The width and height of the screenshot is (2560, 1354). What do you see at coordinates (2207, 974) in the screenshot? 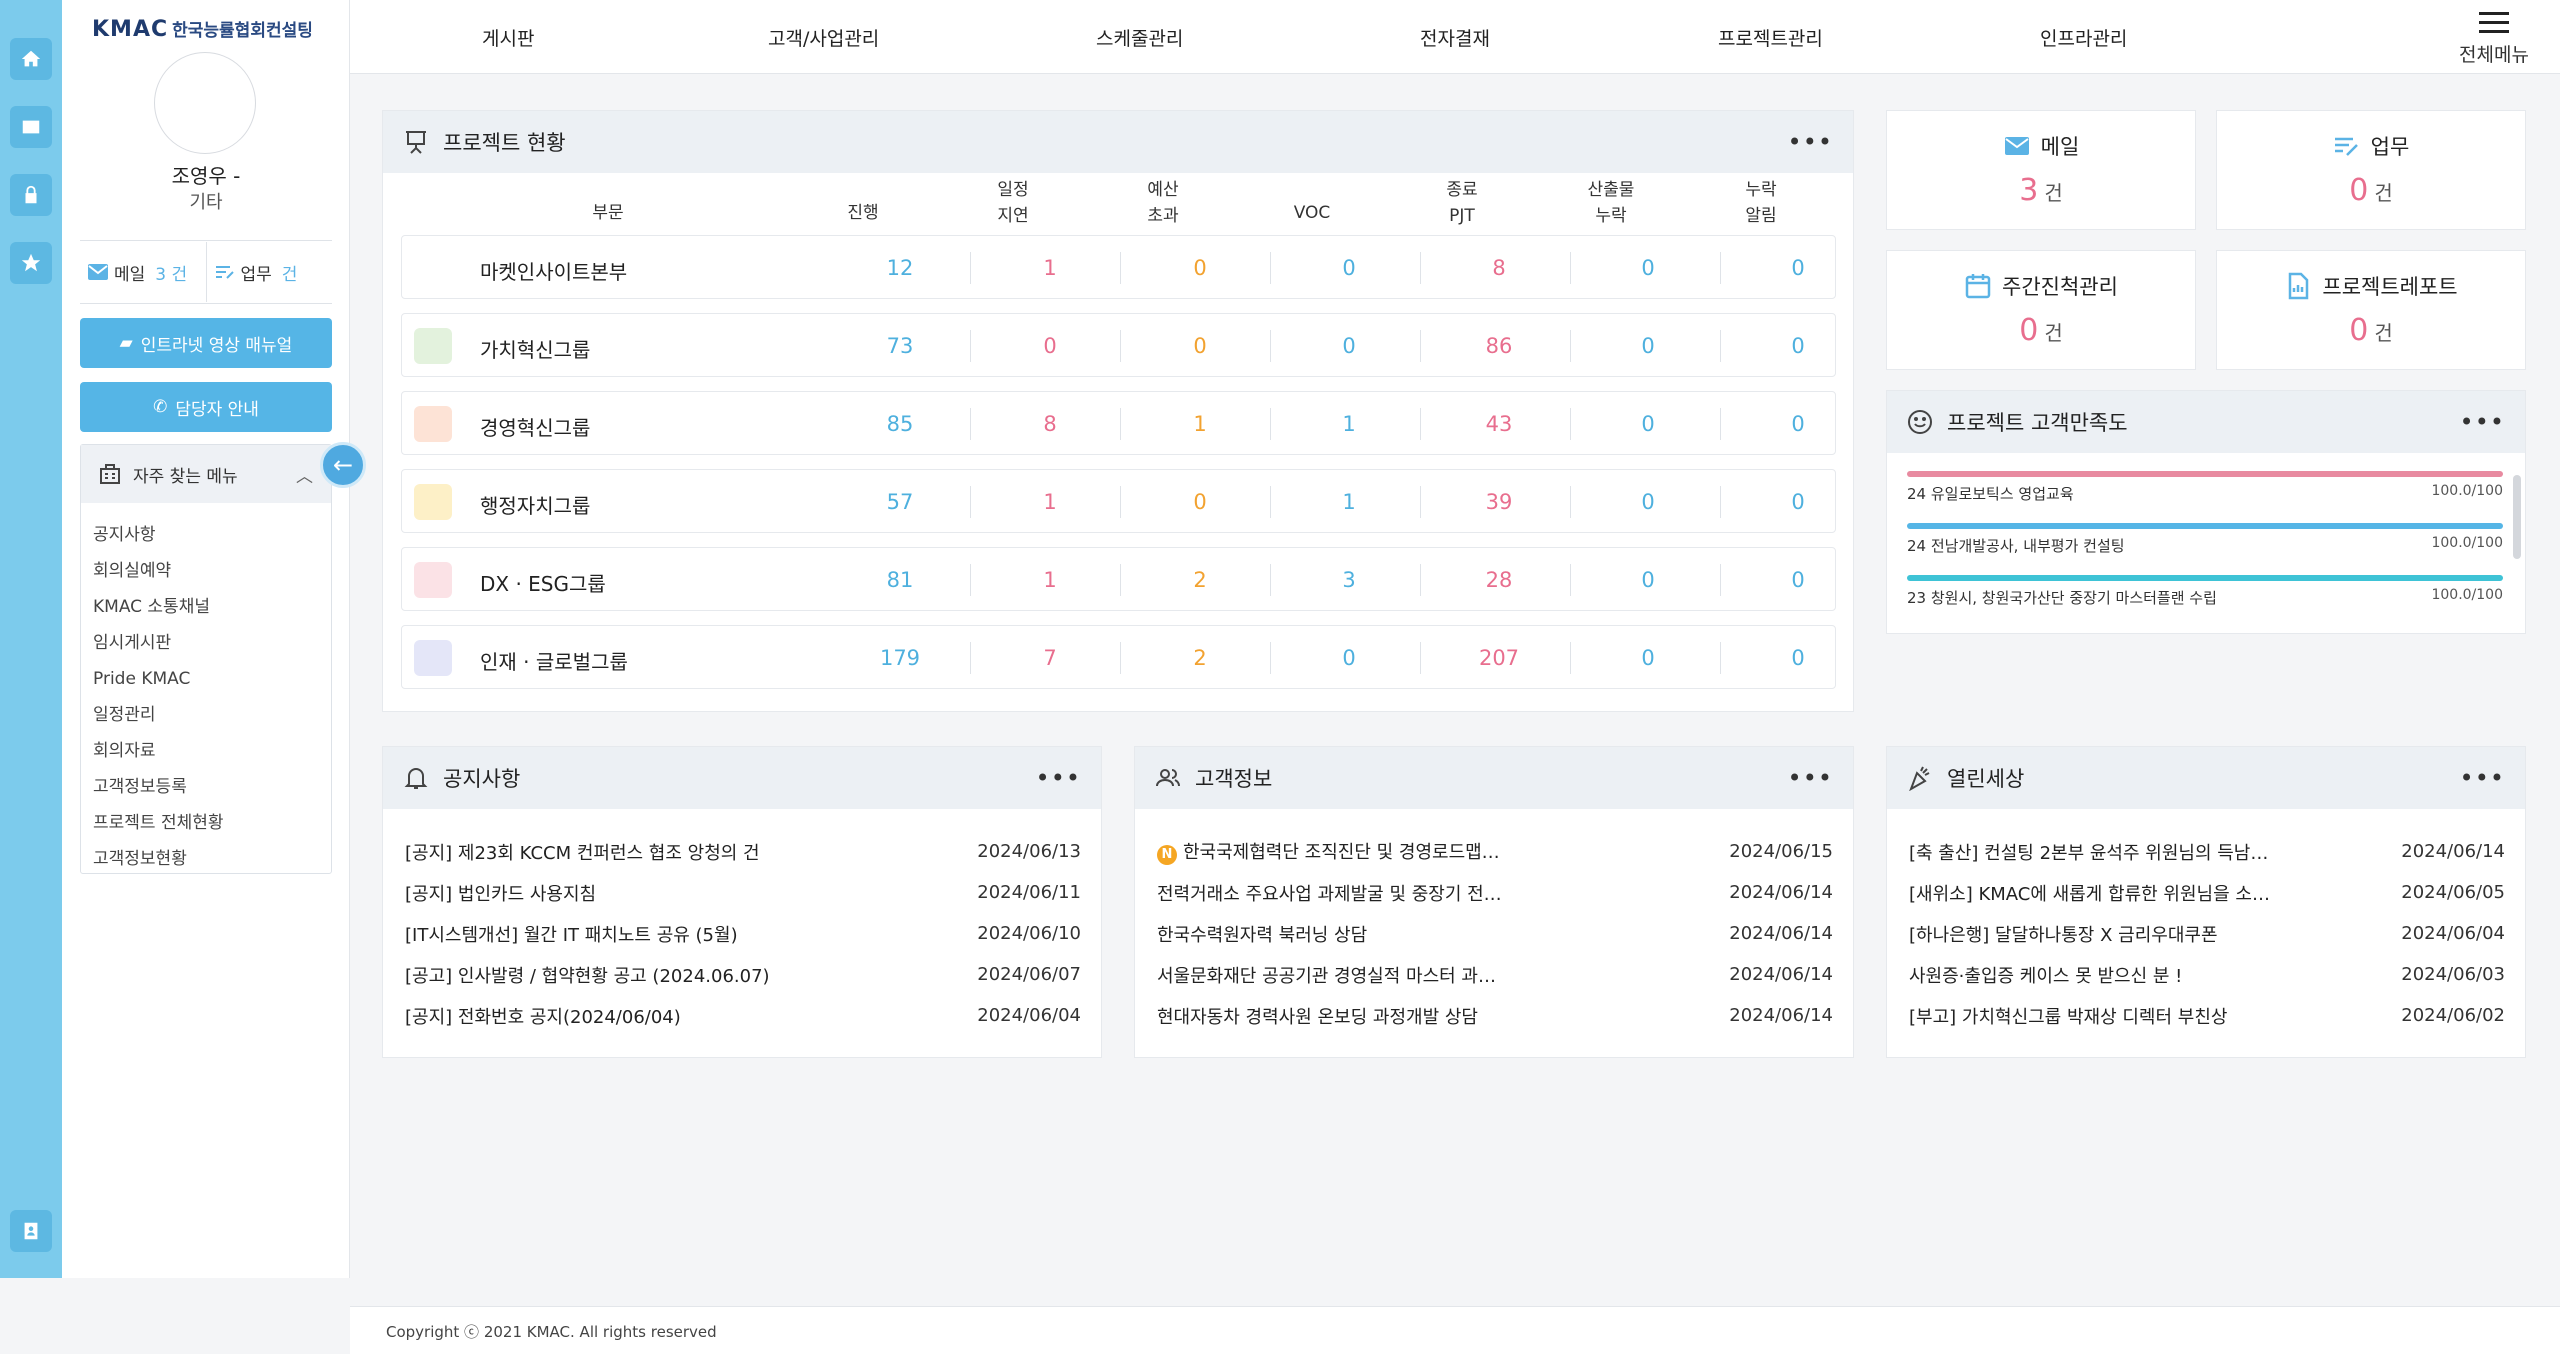
I see `list-item: 사원증·출입증 케이스 못 받으신 분 ! 2024/06/03` at bounding box center [2207, 974].